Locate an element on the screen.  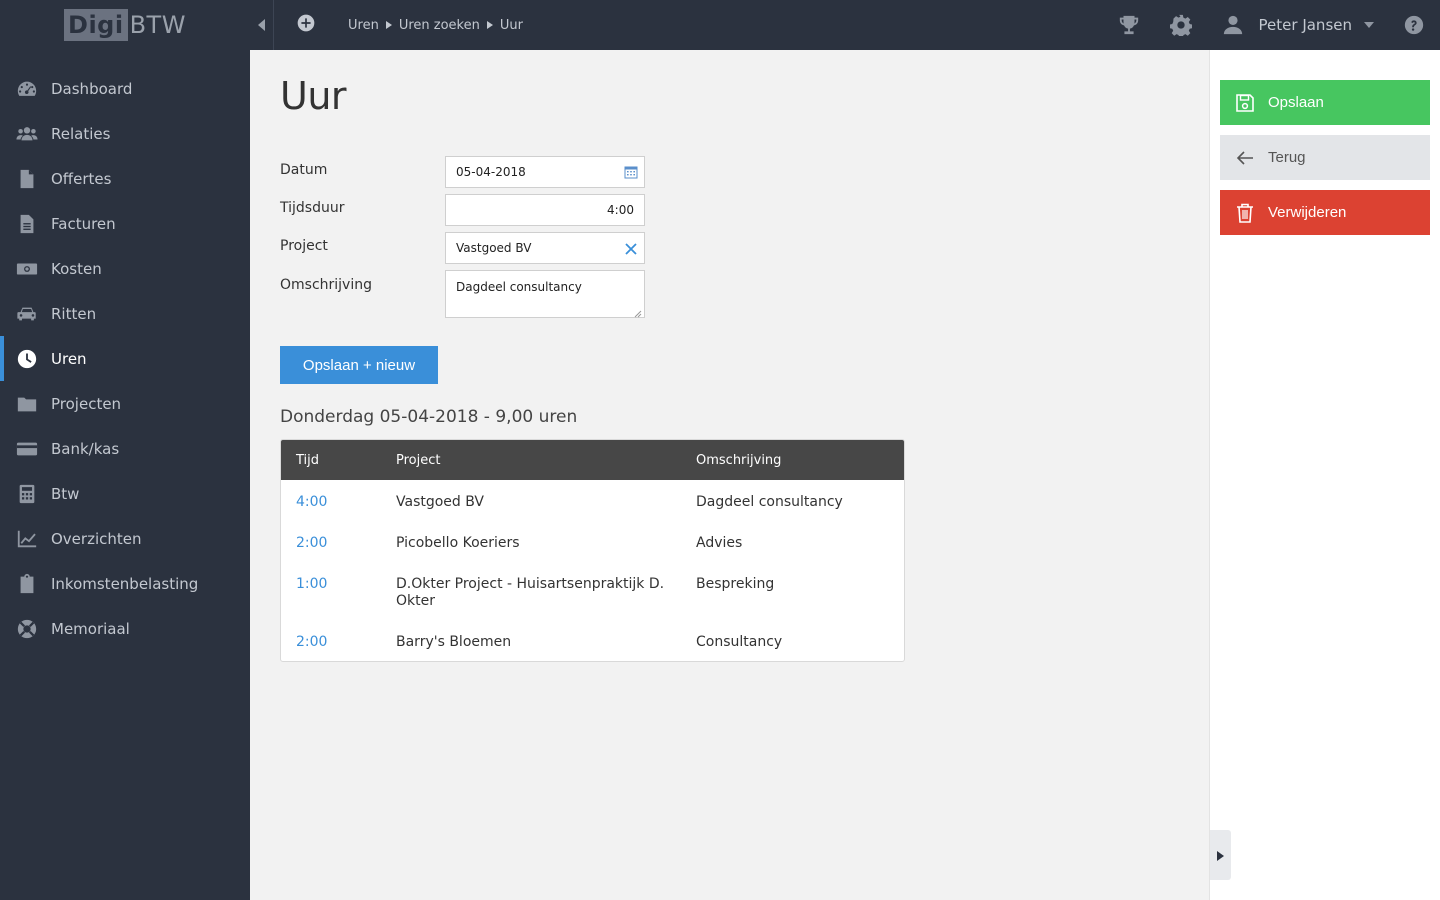
project-select: Vastgoed BV is located at coordinates (545, 248).